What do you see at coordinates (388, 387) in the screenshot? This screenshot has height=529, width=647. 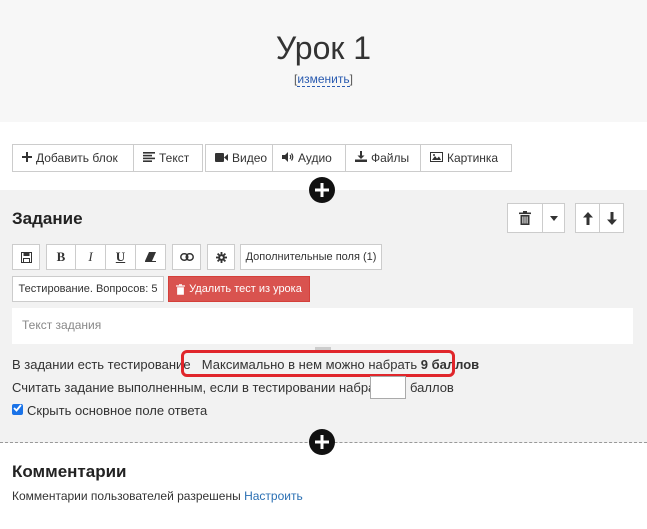 I see `score-threshold-input` at bounding box center [388, 387].